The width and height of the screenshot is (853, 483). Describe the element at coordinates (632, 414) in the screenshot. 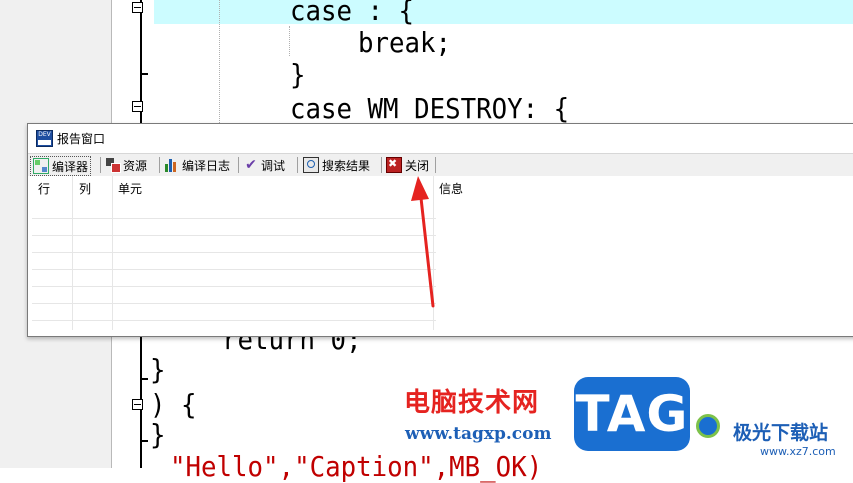

I see `tag-logo: TAG` at that location.